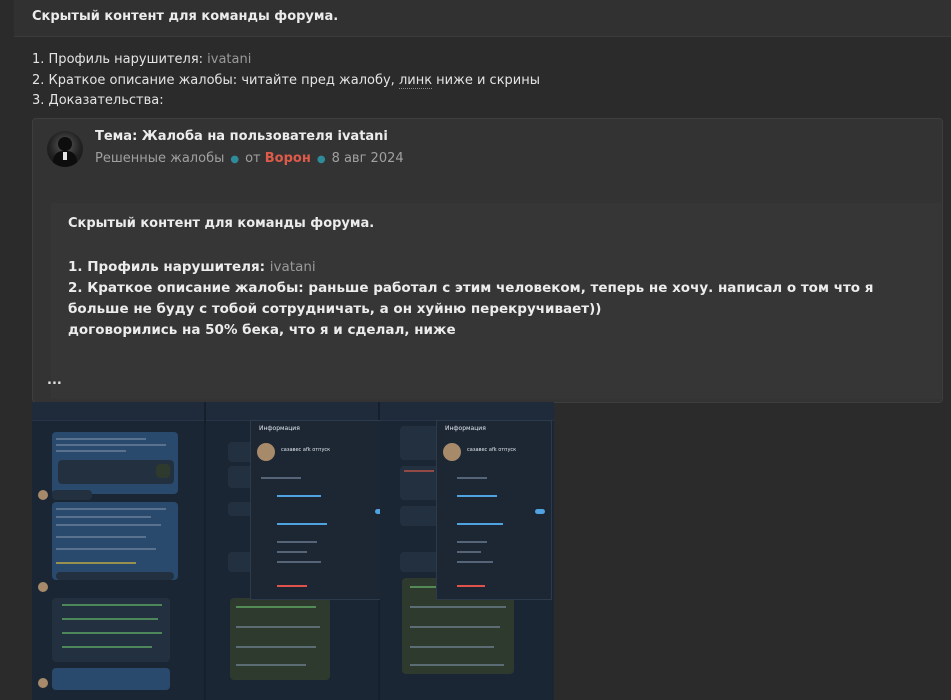 The image size is (951, 700). I want to click on thread-meta: Решенные жалобы ● от Ворон ● 8 авг 2024, so click(249, 158).